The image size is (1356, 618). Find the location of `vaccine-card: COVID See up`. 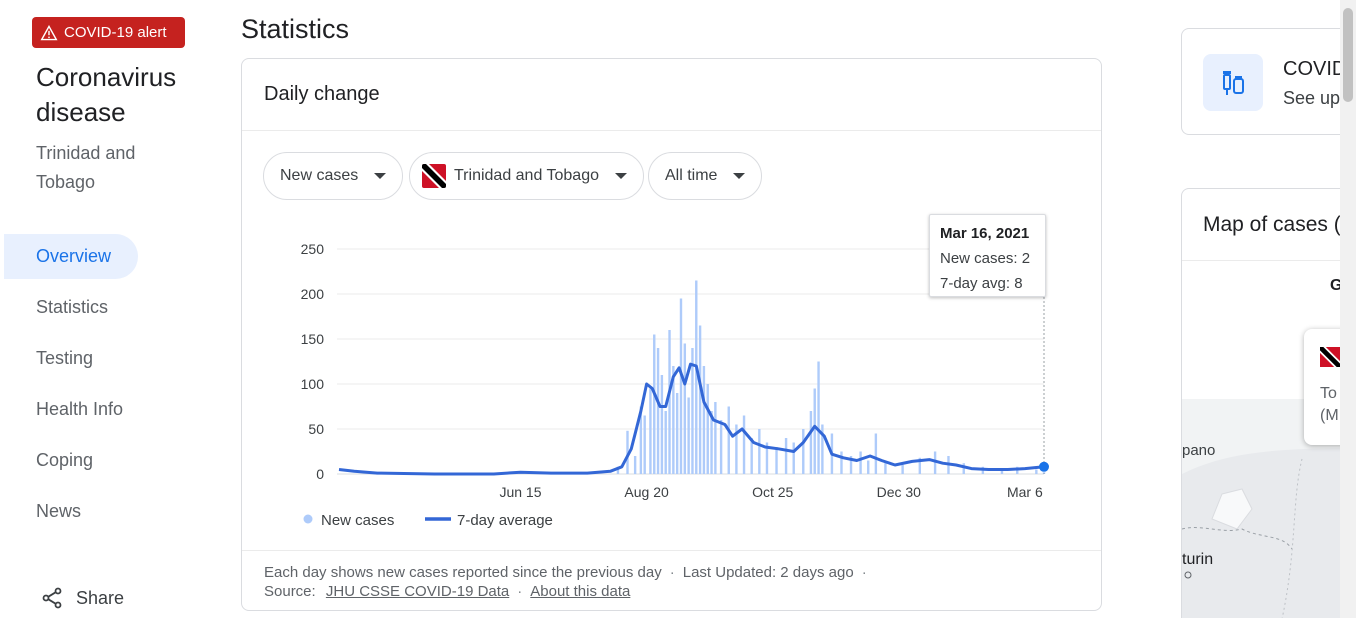

vaccine-card: COVID See up is located at coordinates (1268, 81).